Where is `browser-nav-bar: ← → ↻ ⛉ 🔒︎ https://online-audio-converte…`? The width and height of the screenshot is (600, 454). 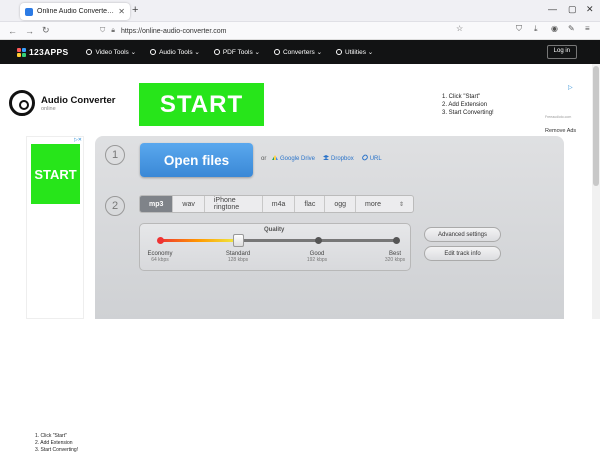 browser-nav-bar: ← → ↻ ⛉ 🔒︎ https://online-audio-converte… is located at coordinates (300, 31).